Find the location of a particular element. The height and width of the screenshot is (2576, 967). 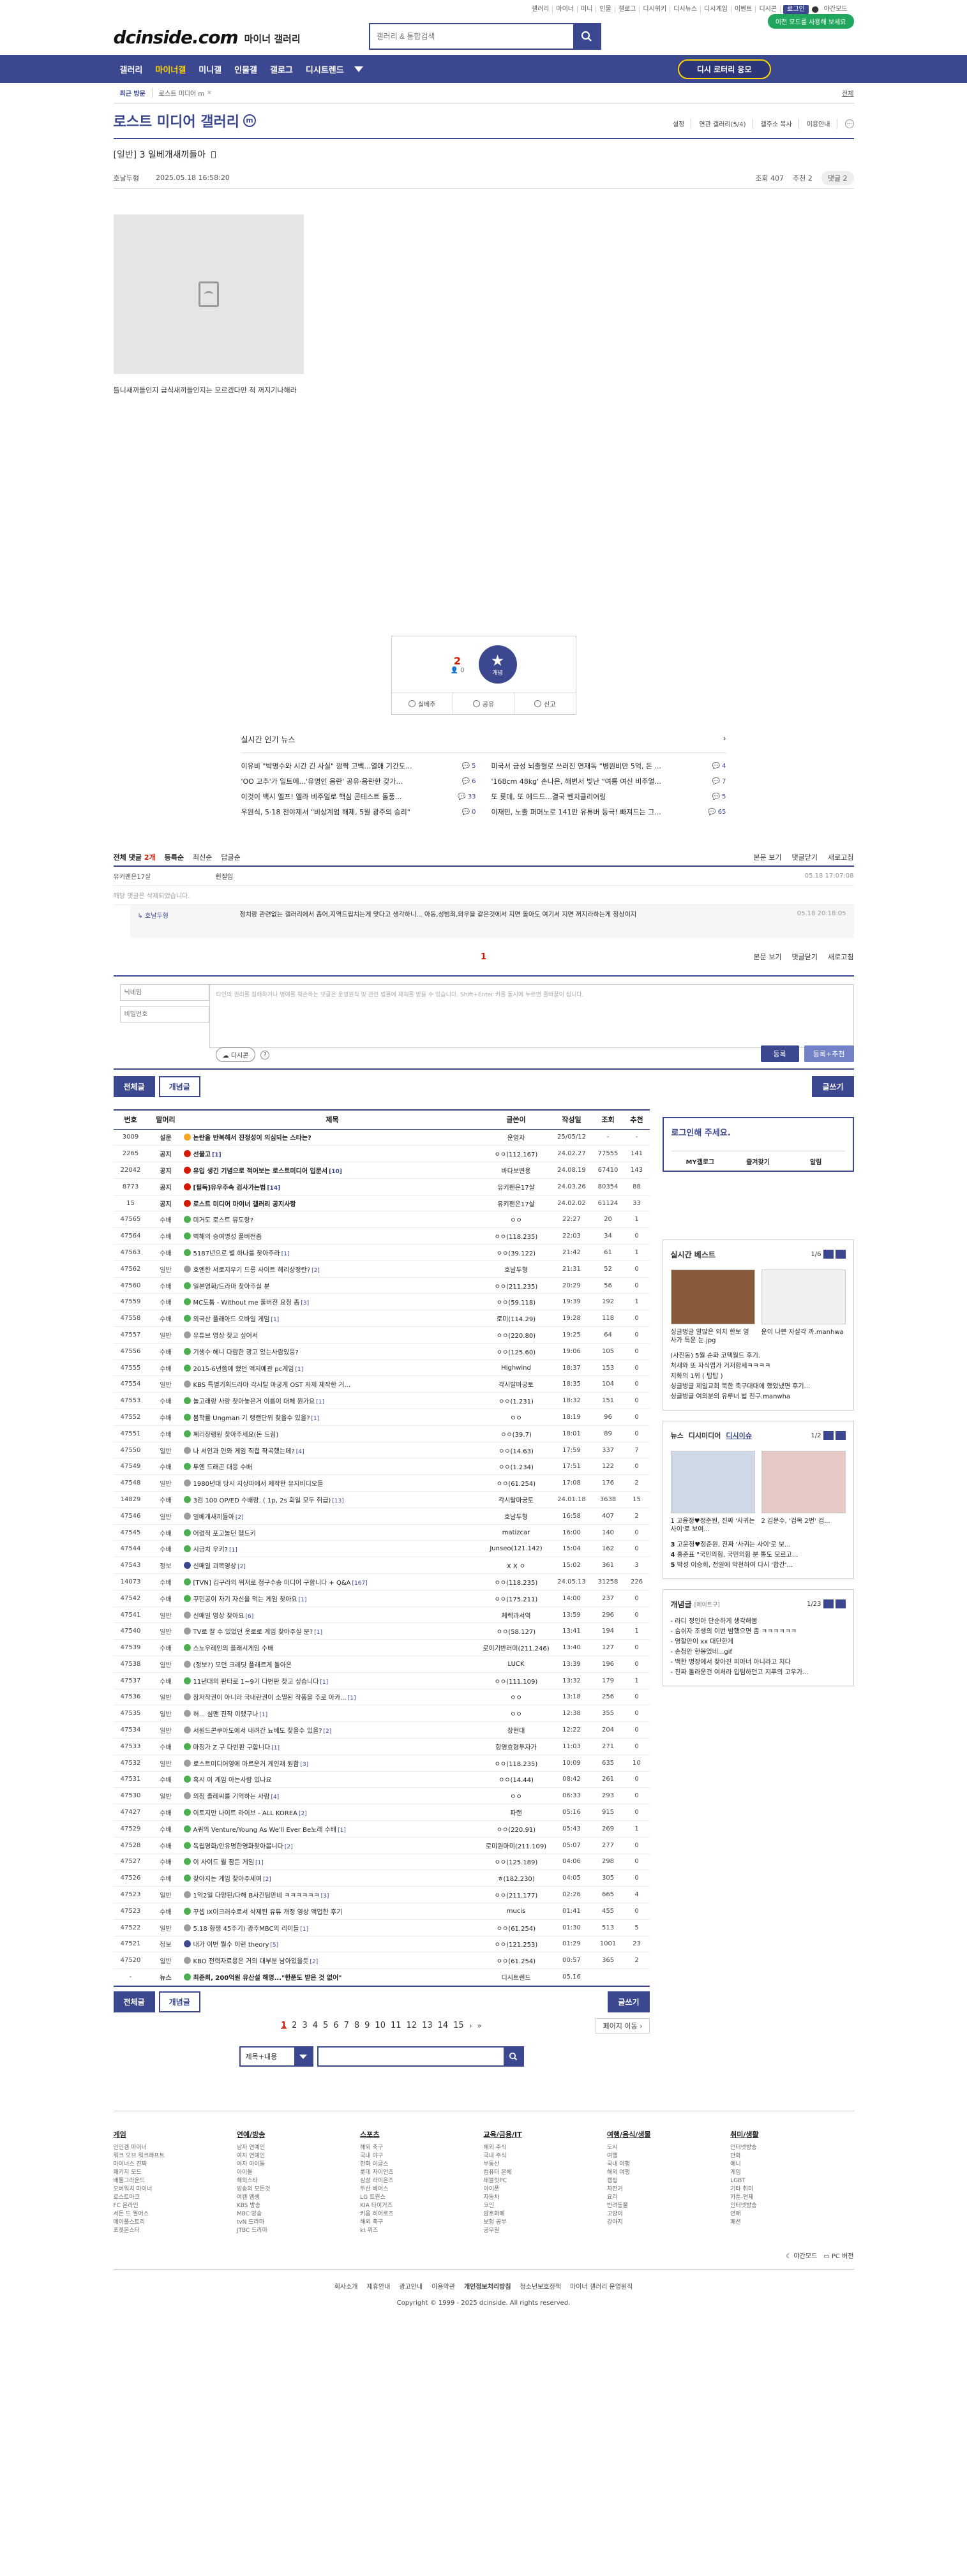

post-title-link: 꼐리장랭원 찾아주세요(돈 드림) is located at coordinates (236, 1435).